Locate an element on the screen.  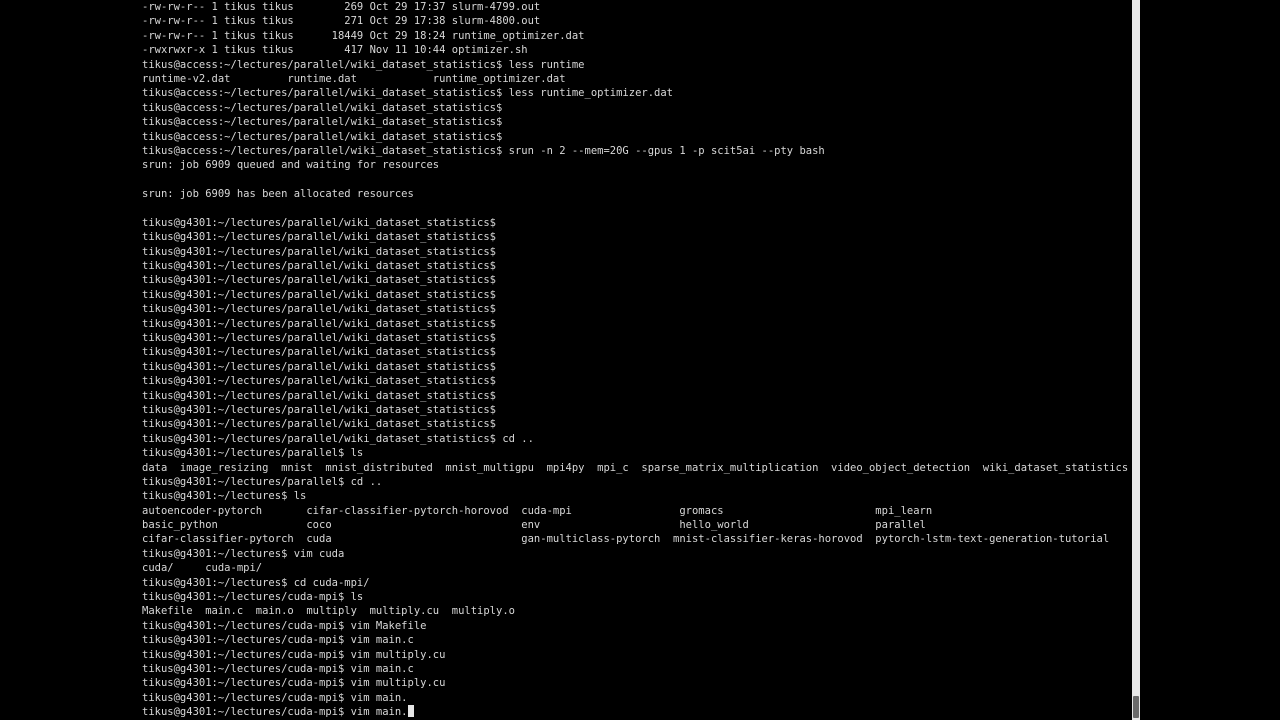
terminal-line: tikus@g4301:~/lectures/cuda-mpi$ ls is located at coordinates (253, 597).